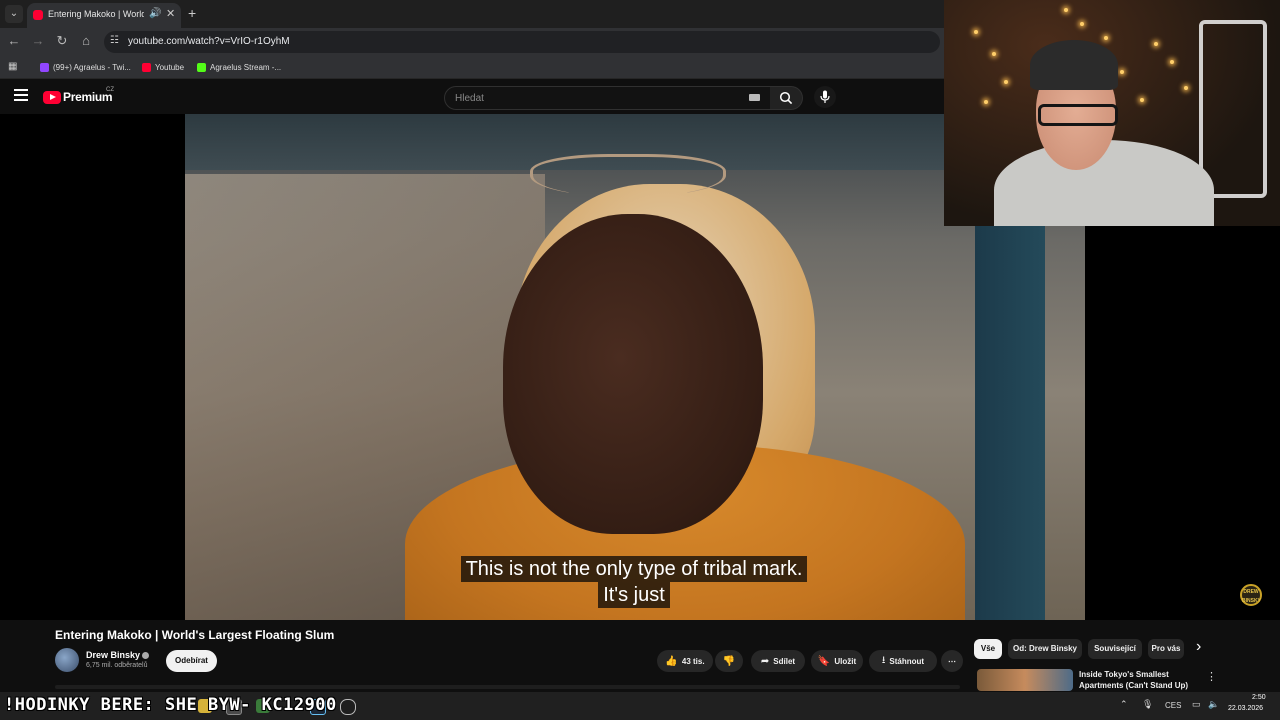 Image resolution: width=1280 pixels, height=720 pixels. I want to click on like-button: 👍 43 tis., so click(685, 661).